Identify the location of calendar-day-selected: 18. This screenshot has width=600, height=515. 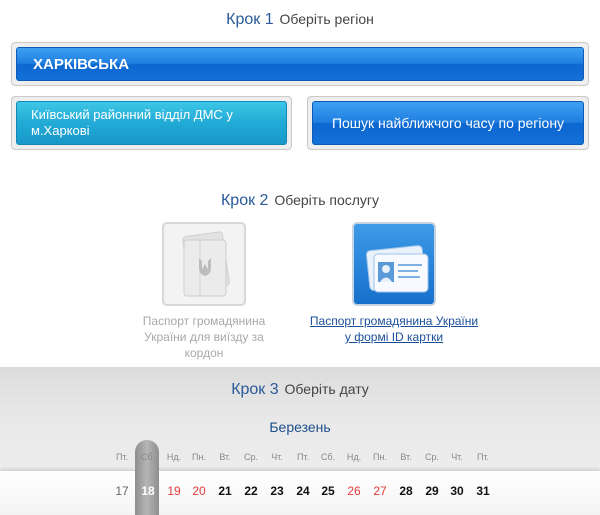
(148, 491).